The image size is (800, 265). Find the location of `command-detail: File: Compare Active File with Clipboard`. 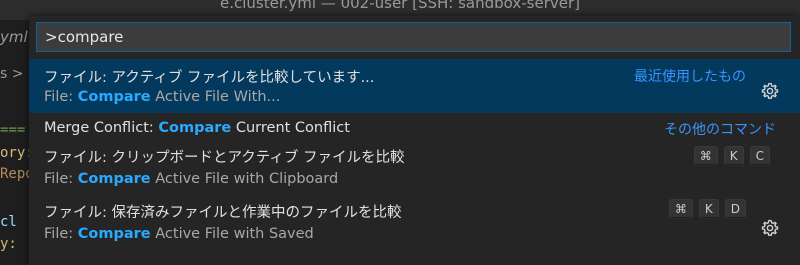

command-detail: File: Compare Active File with Clipboard is located at coordinates (191, 179).